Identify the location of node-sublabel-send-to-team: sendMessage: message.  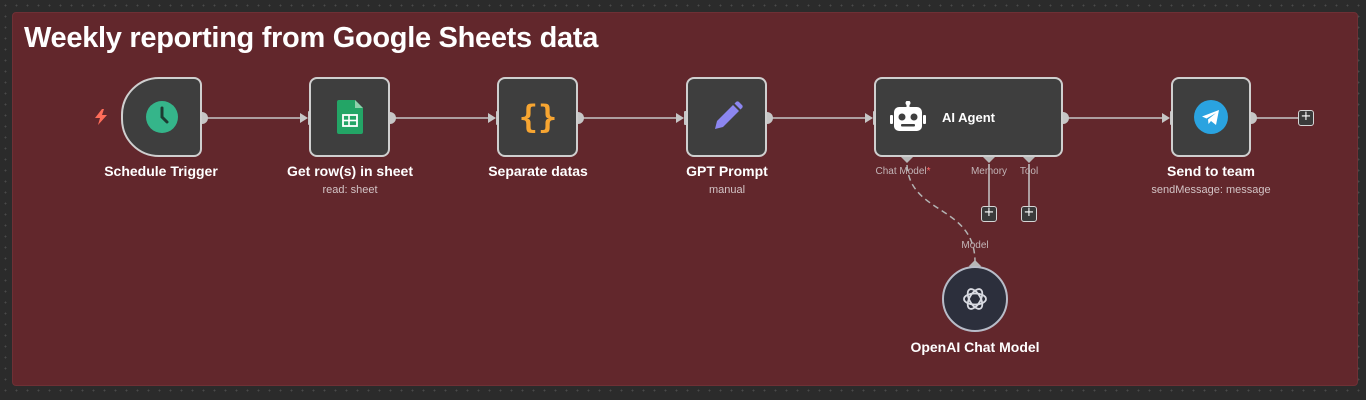
(1211, 190).